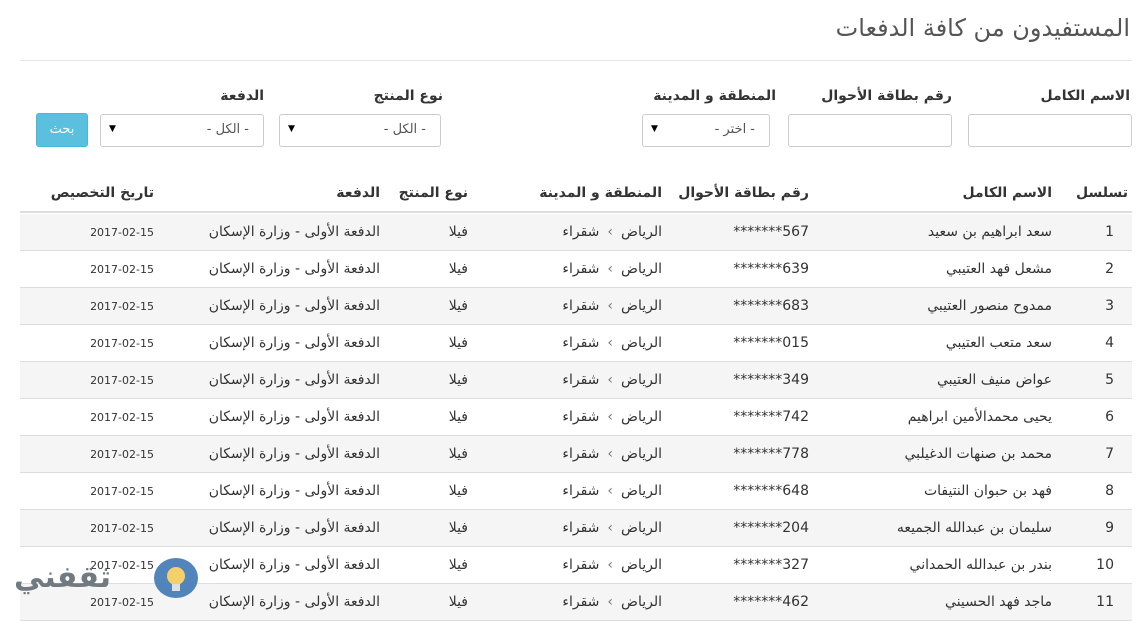 This screenshot has height=621, width=1138. Describe the element at coordinates (1109, 380) in the screenshot. I see `cell-seq: 5` at that location.